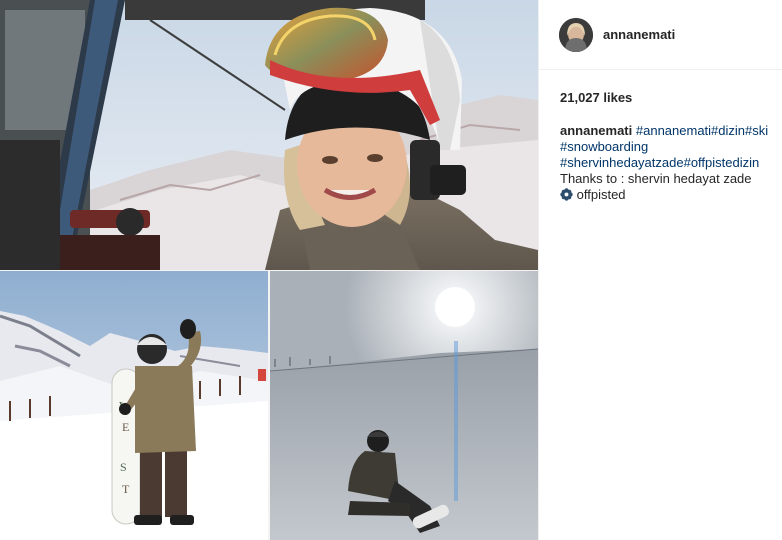 This screenshot has width=782, height=540. Describe the element at coordinates (126, 489) in the screenshot. I see `svg-text: T` at that location.